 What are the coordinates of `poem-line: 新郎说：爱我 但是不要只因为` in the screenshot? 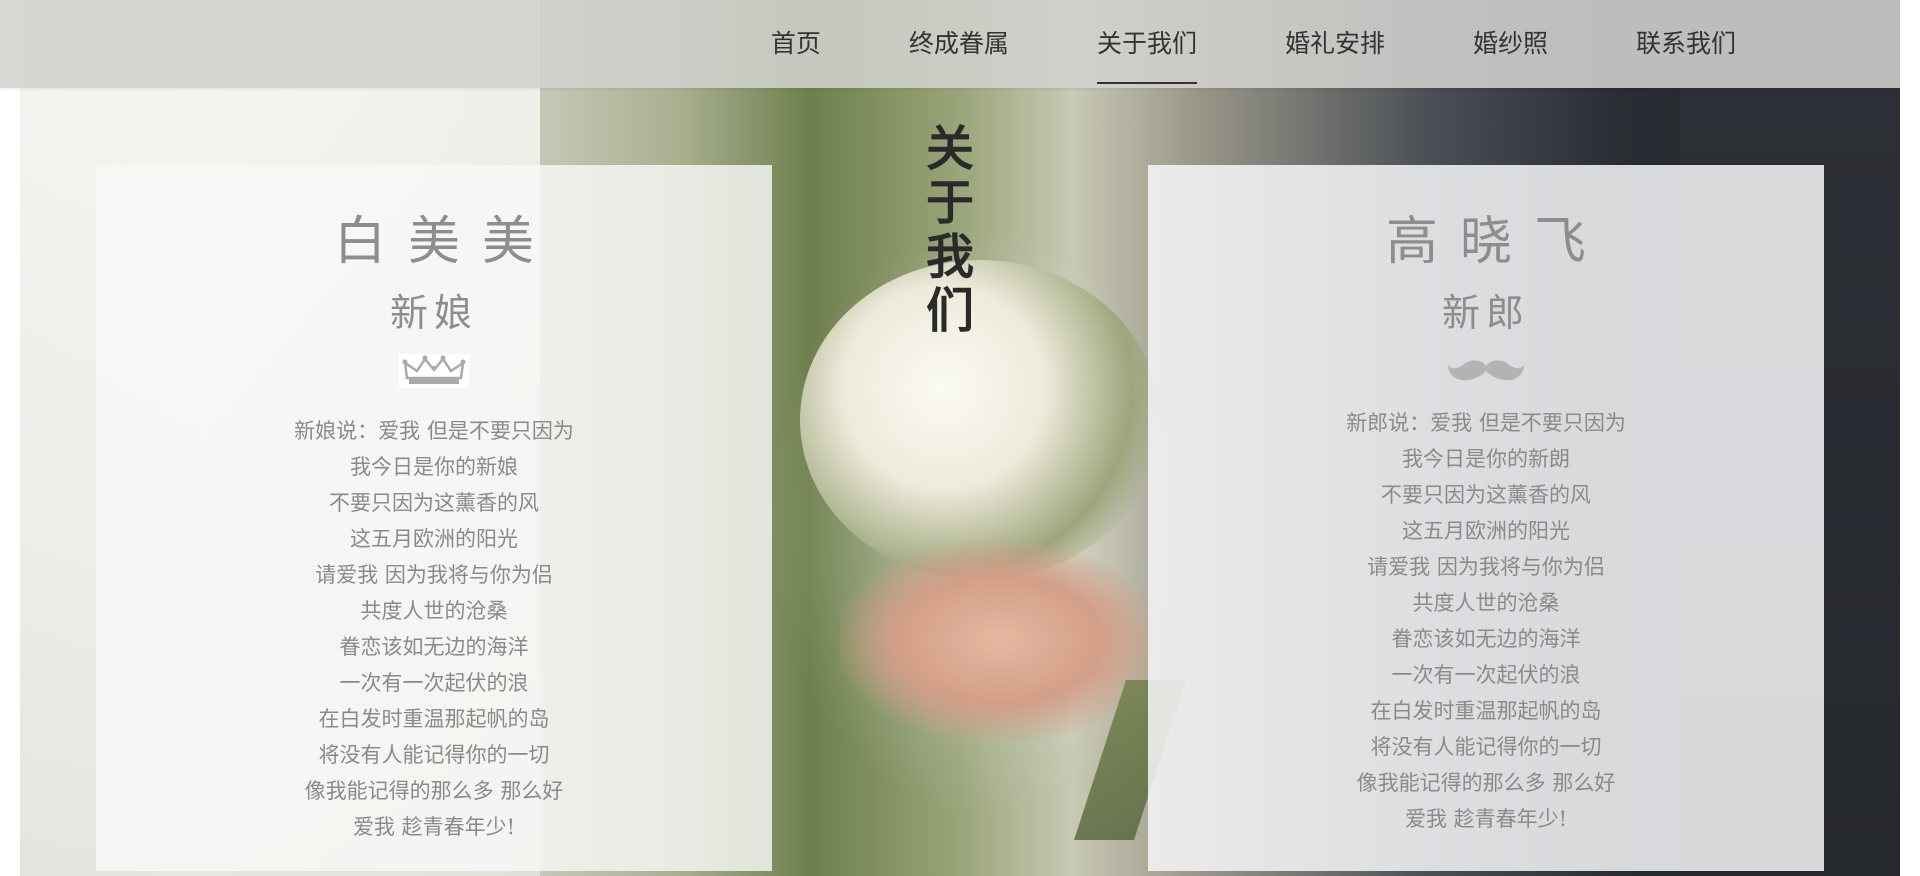 It's located at (1486, 423).